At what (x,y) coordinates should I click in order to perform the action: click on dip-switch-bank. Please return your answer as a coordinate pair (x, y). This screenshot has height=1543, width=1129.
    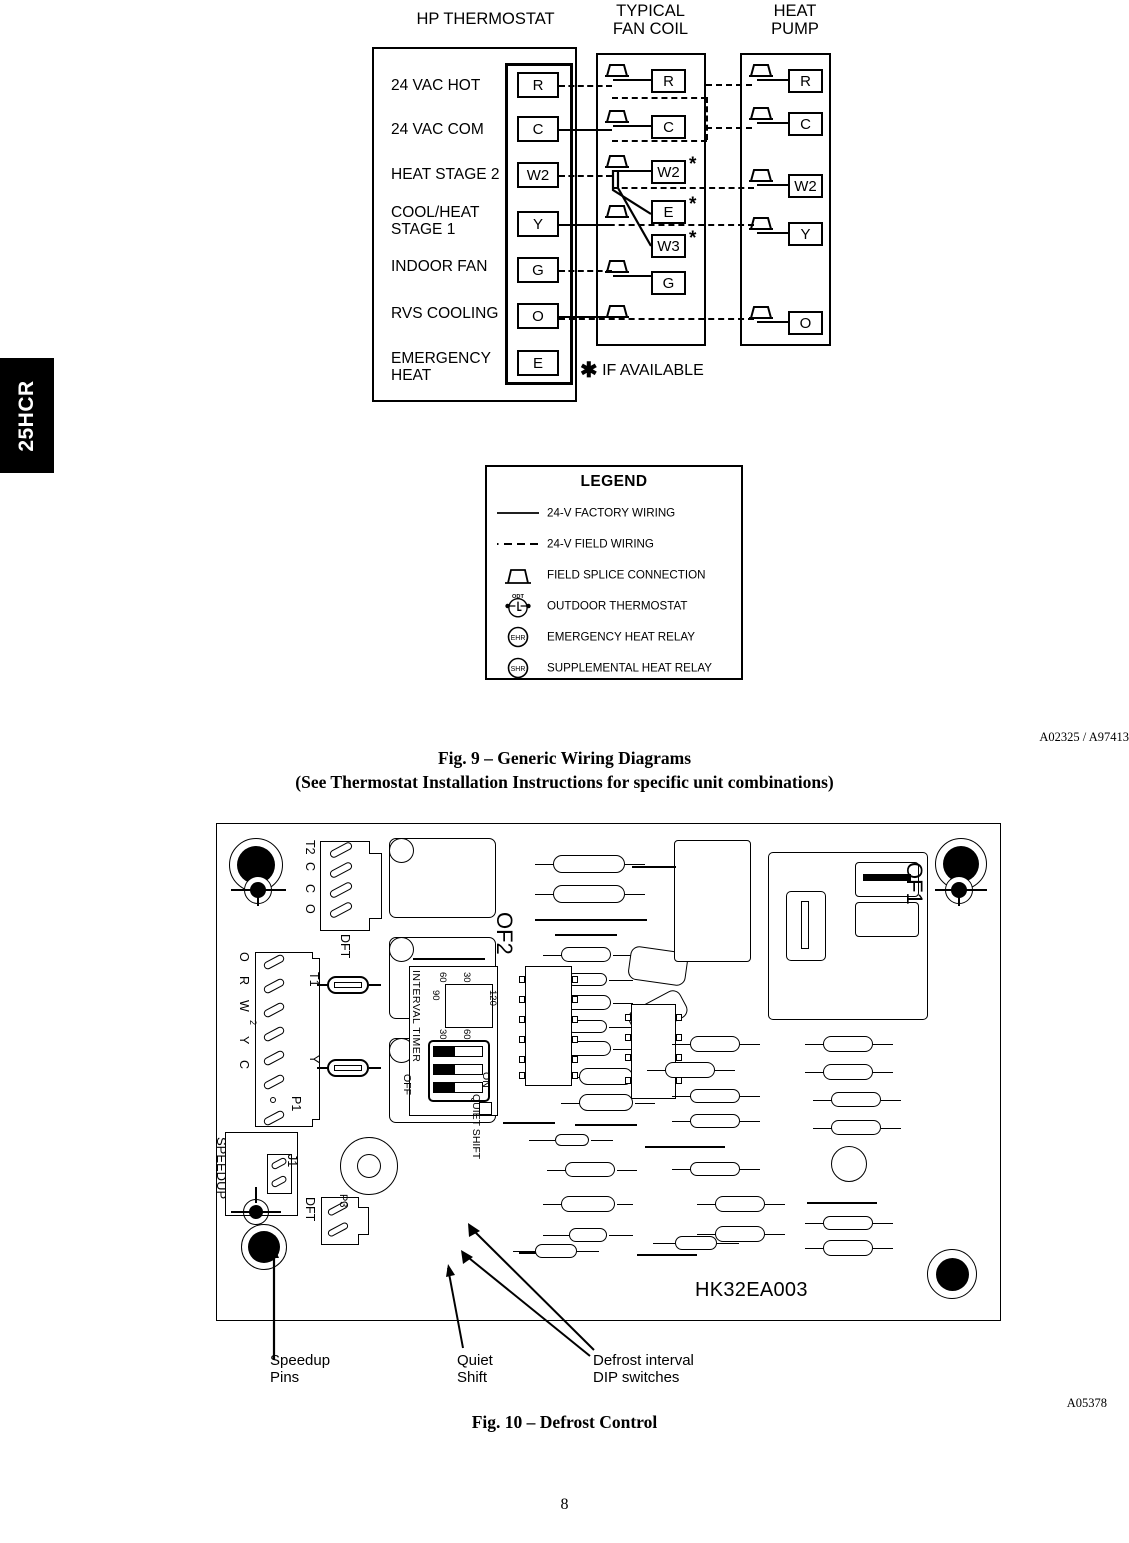
    Looking at the image, I should click on (459, 1071).